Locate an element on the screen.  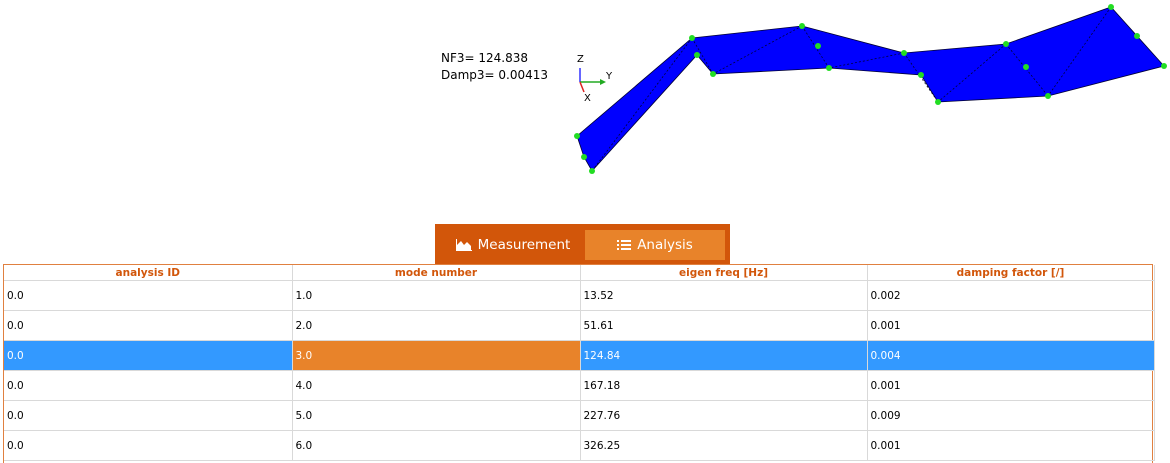
table-row-selected: 0.0 3.0 124.84 0.004 is located at coordinates (579, 355).